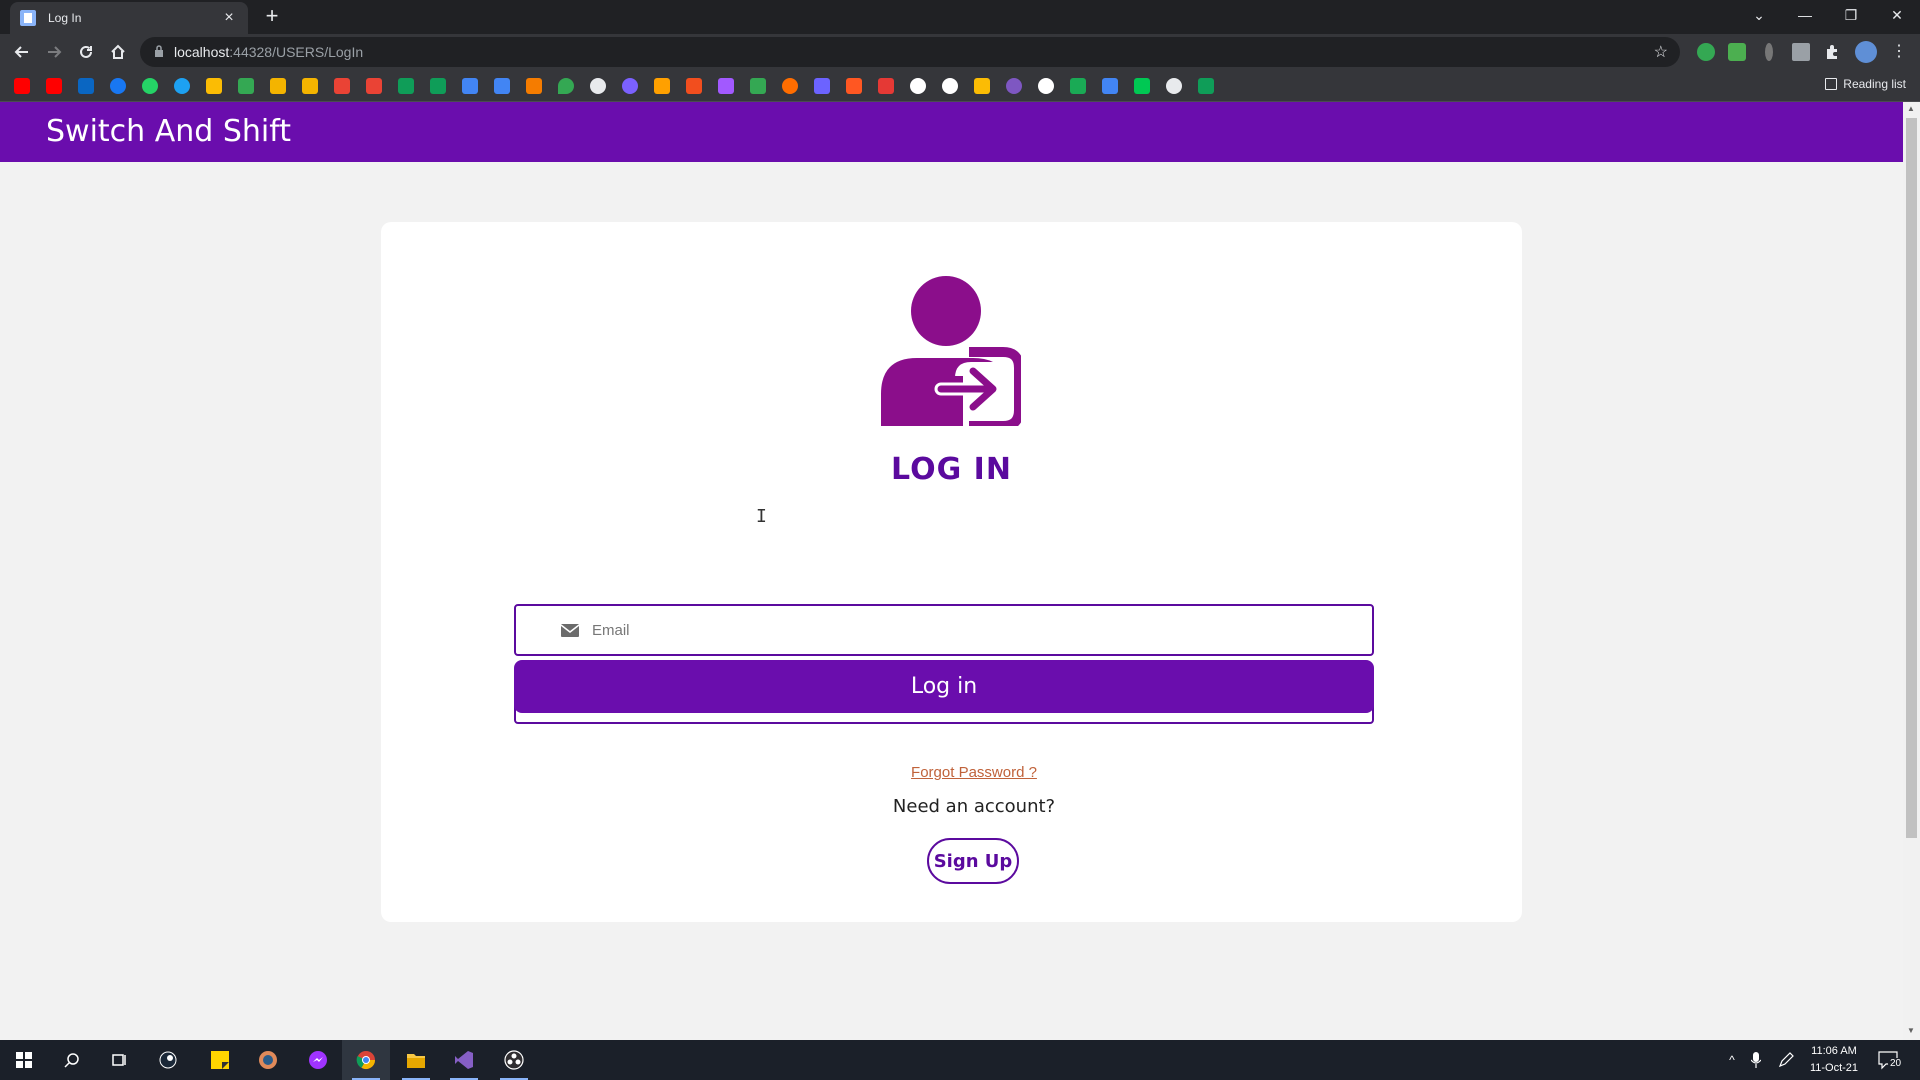  I want to click on obs-studio-icon, so click(514, 1060).